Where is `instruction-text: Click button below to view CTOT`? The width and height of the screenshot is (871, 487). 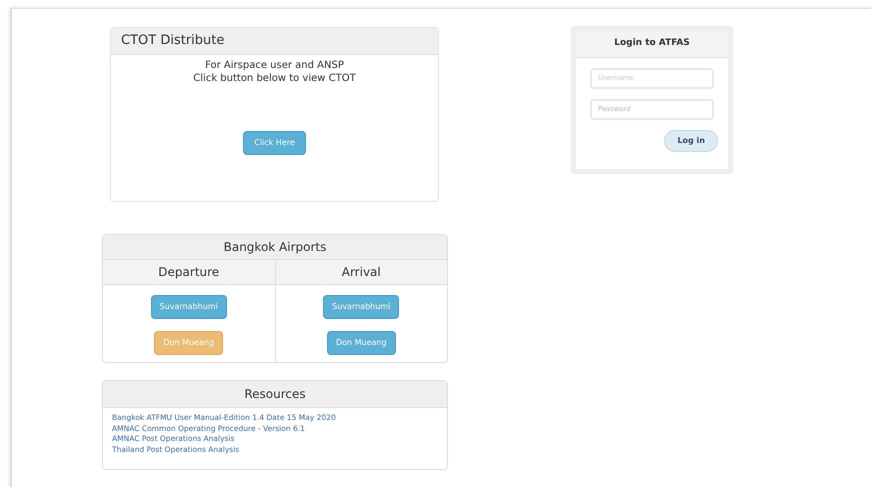 instruction-text: Click button below to view CTOT is located at coordinates (274, 78).